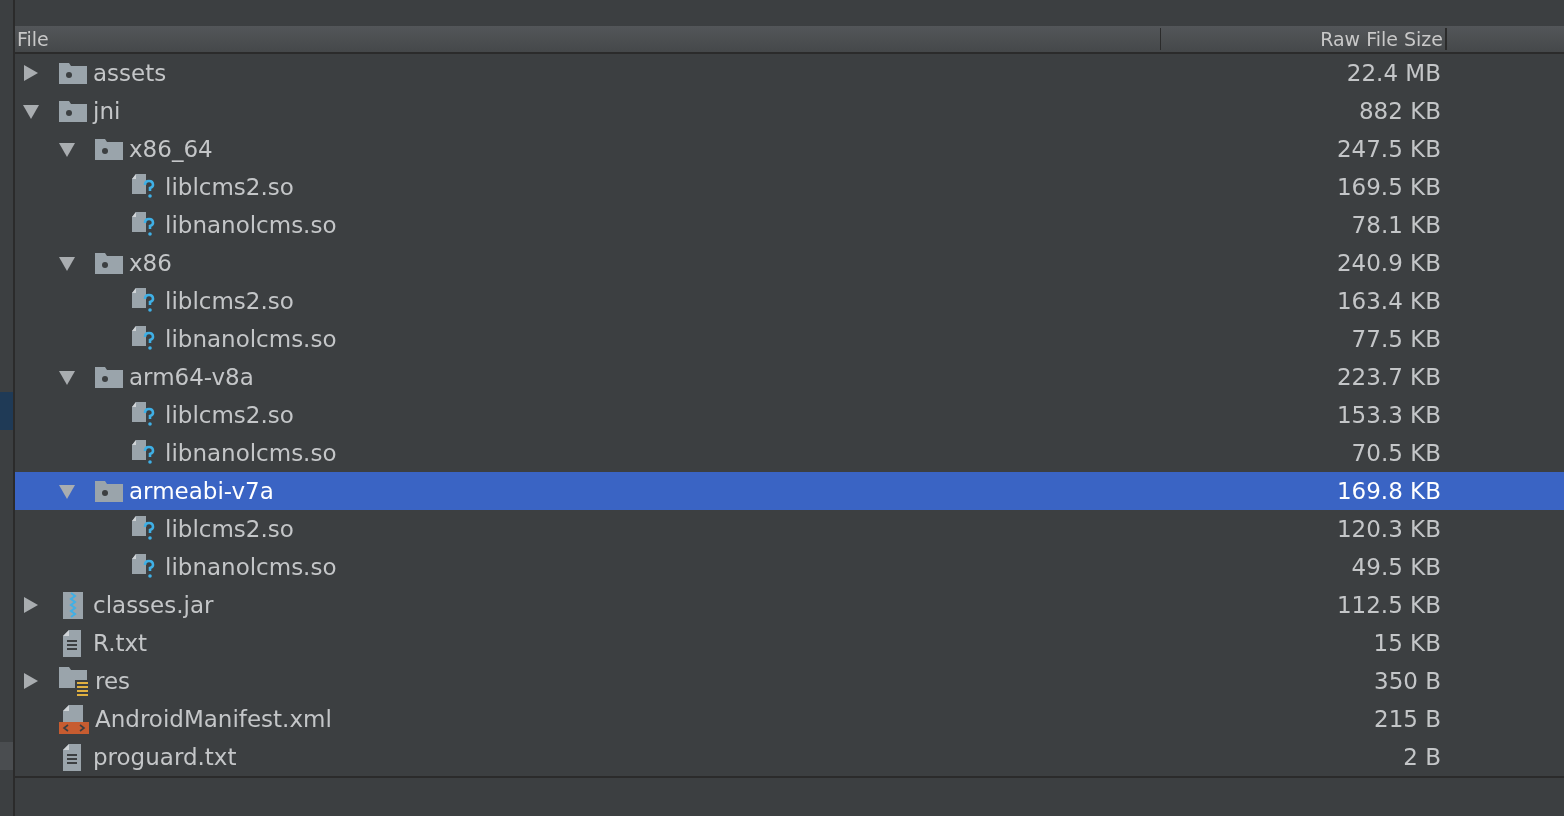 The height and width of the screenshot is (816, 1564). Describe the element at coordinates (1388, 187) in the screenshot. I see `file-size: 169.5 KB` at that location.